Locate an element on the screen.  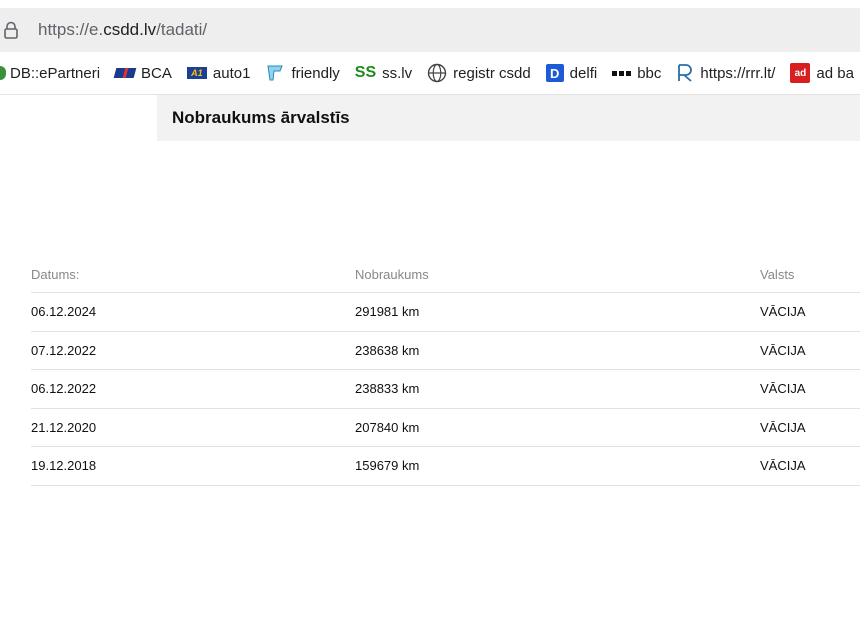
table-row: 06.12.2022 238833 km VĀCIJA is located at coordinates (445, 389).